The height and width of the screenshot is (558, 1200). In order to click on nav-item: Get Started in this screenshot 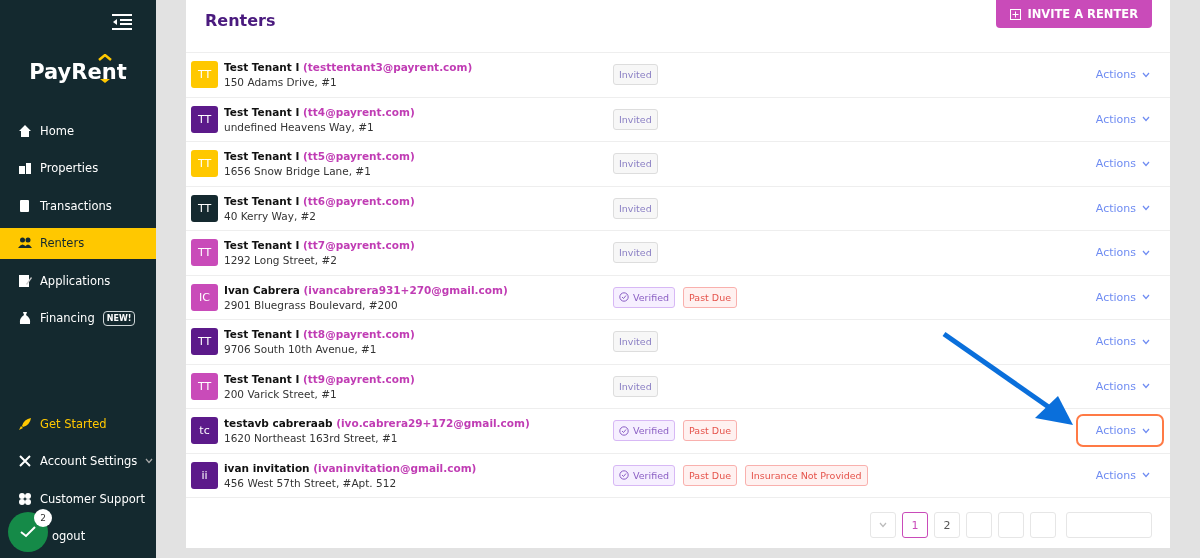, I will do `click(78, 423)`.